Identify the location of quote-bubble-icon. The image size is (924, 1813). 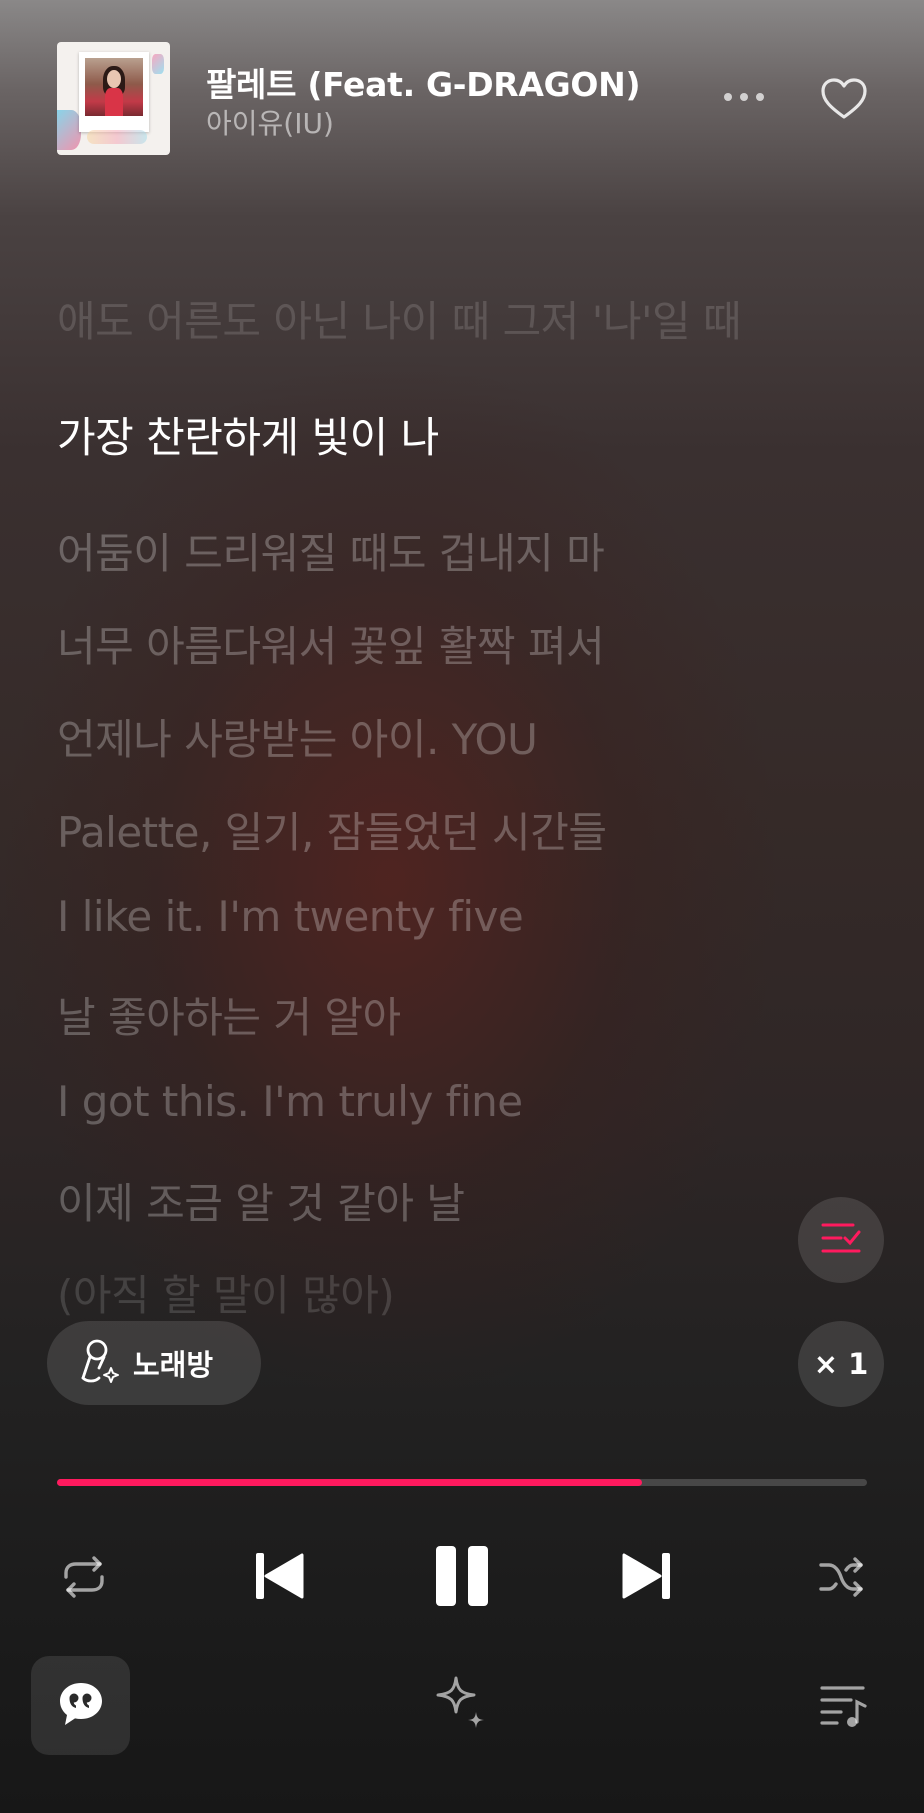
(81, 1706).